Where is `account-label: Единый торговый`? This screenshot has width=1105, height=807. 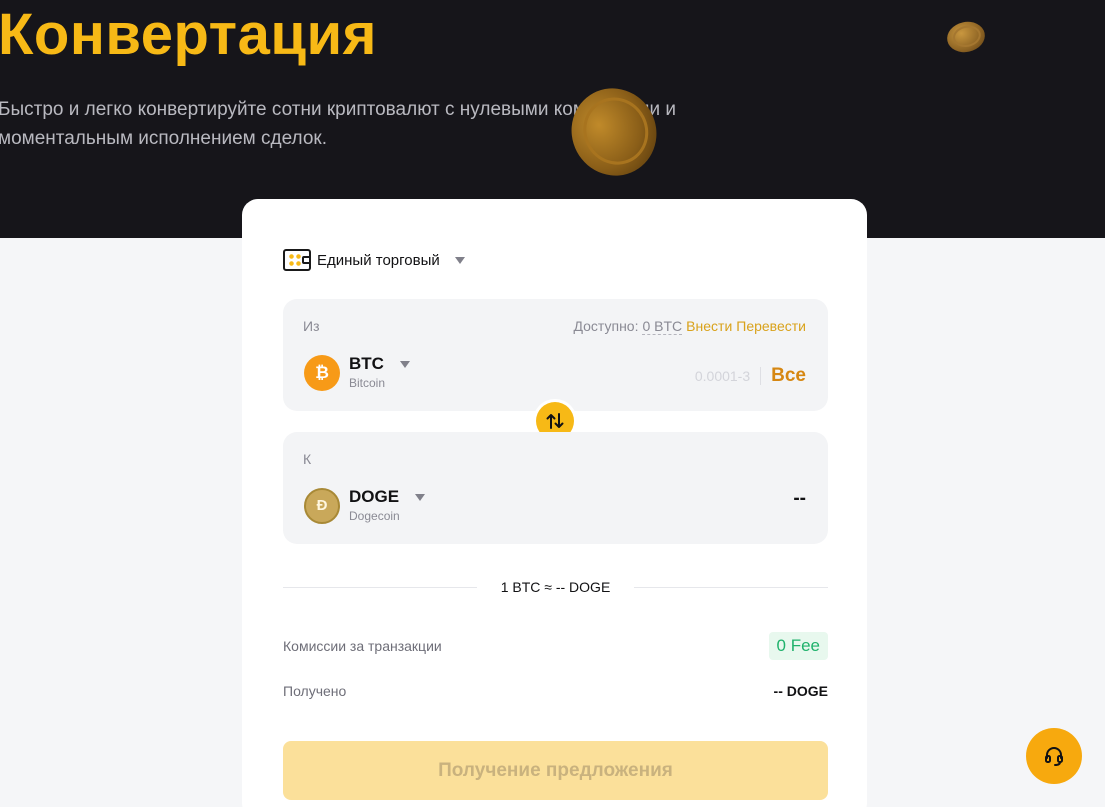
account-label: Единый торговый is located at coordinates (378, 260).